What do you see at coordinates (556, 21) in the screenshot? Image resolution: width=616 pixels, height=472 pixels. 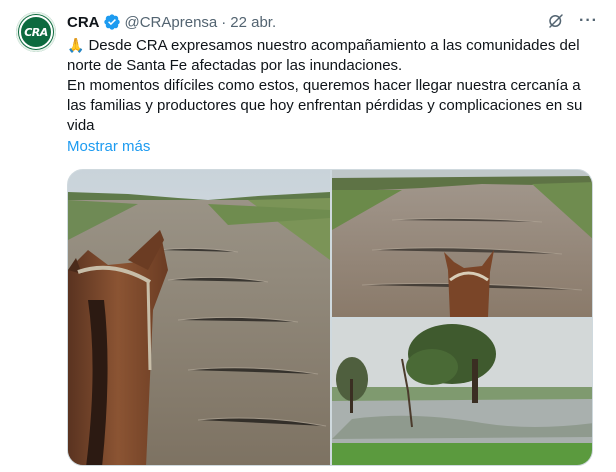 I see `grok-icon` at bounding box center [556, 21].